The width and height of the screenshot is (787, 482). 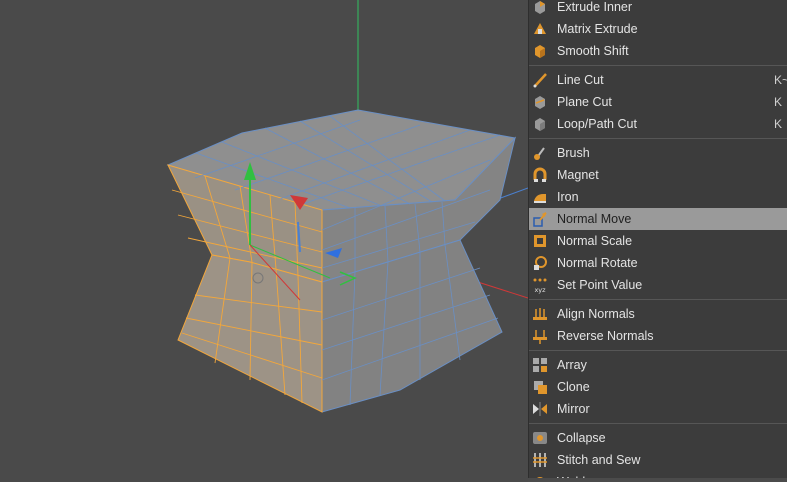 I want to click on menu-item-label: Line Cut, so click(x=580, y=80).